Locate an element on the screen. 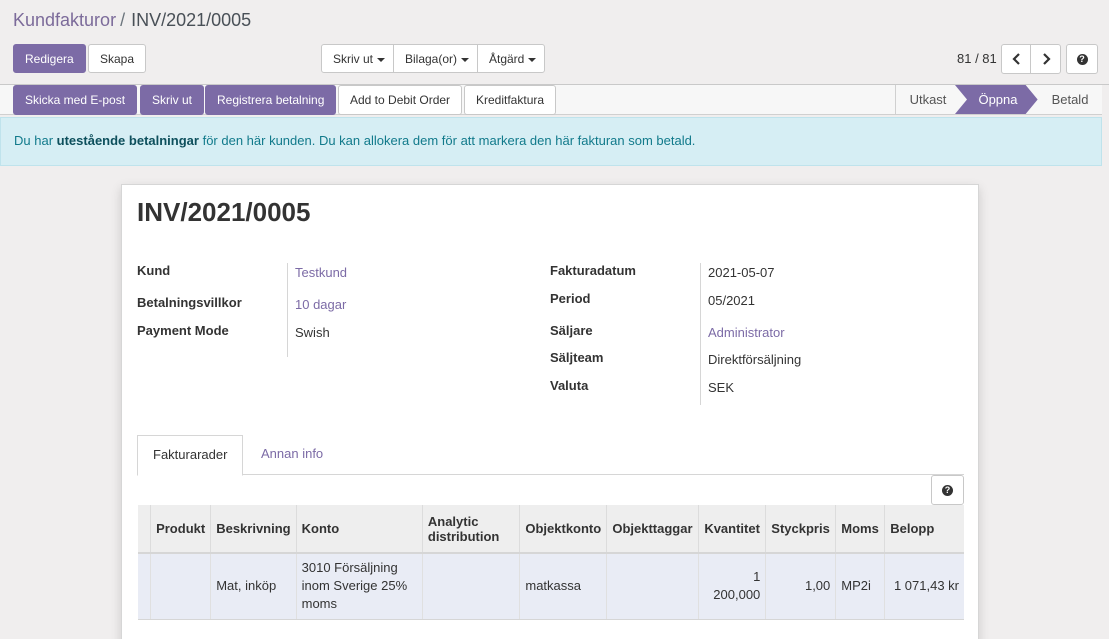 The height and width of the screenshot is (639, 1109). quantity-column-header: Kvantitet is located at coordinates (732, 529).